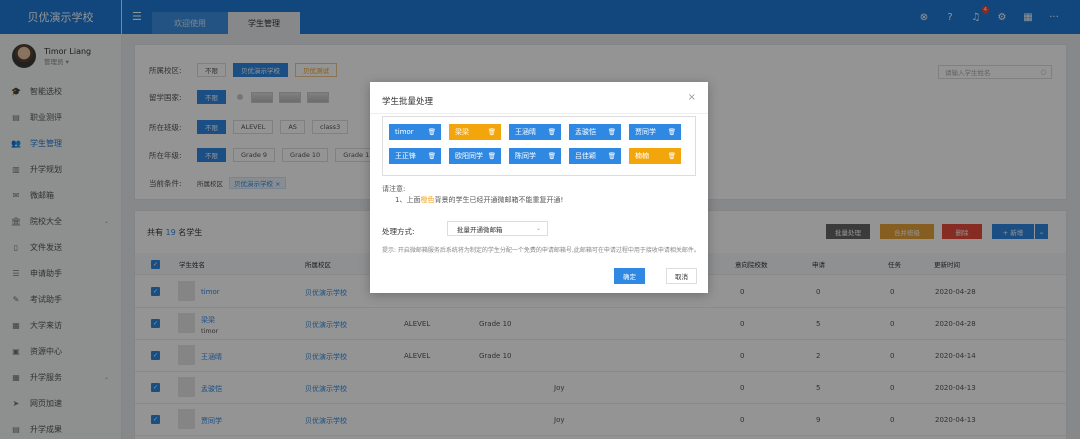 The width and height of the screenshot is (1080, 439). What do you see at coordinates (539, 113) in the screenshot?
I see `modal-divider` at bounding box center [539, 113].